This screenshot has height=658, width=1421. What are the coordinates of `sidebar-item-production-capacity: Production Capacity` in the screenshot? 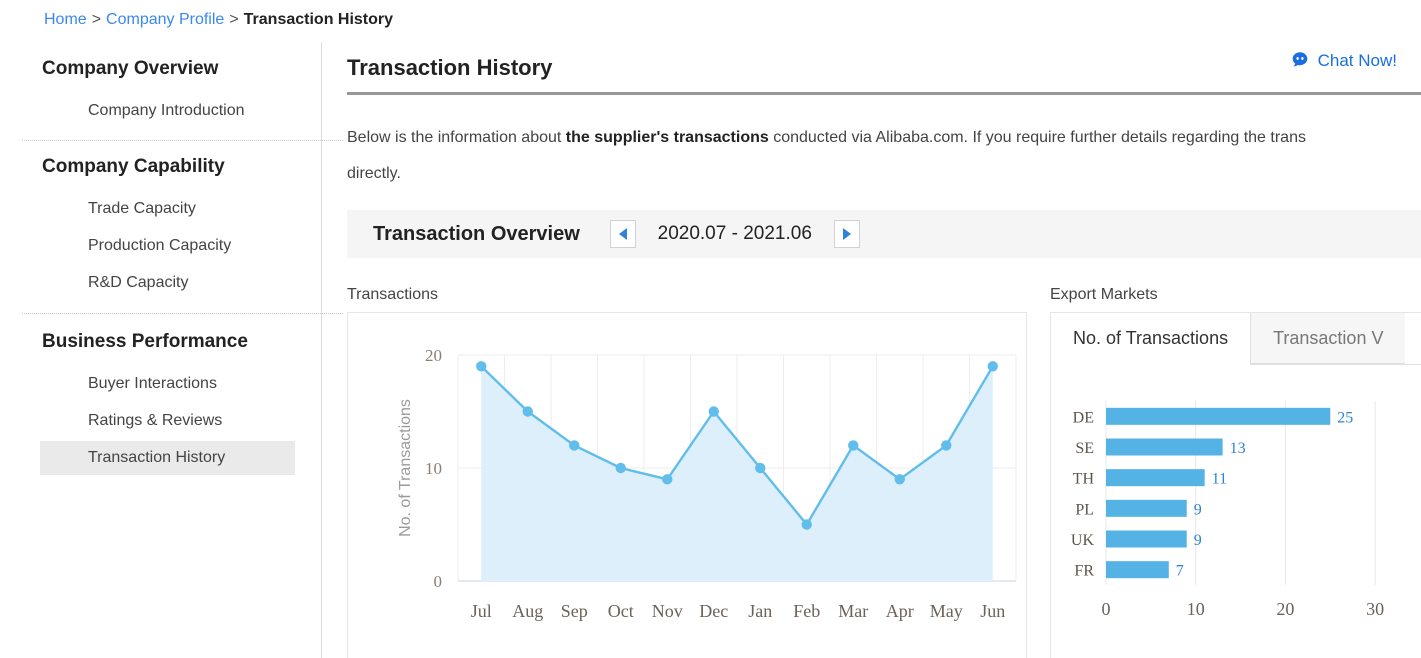 It's located at (167, 246).